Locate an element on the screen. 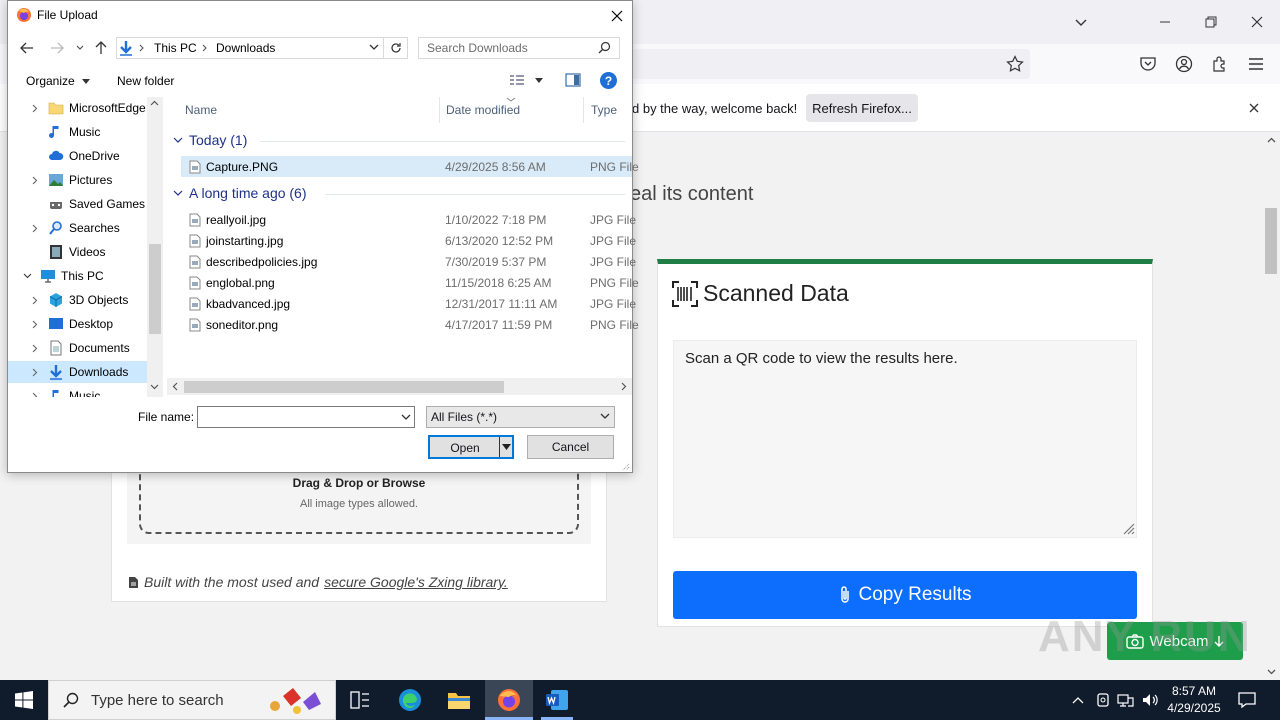  file-name-dropdown is located at coordinates (406, 417).